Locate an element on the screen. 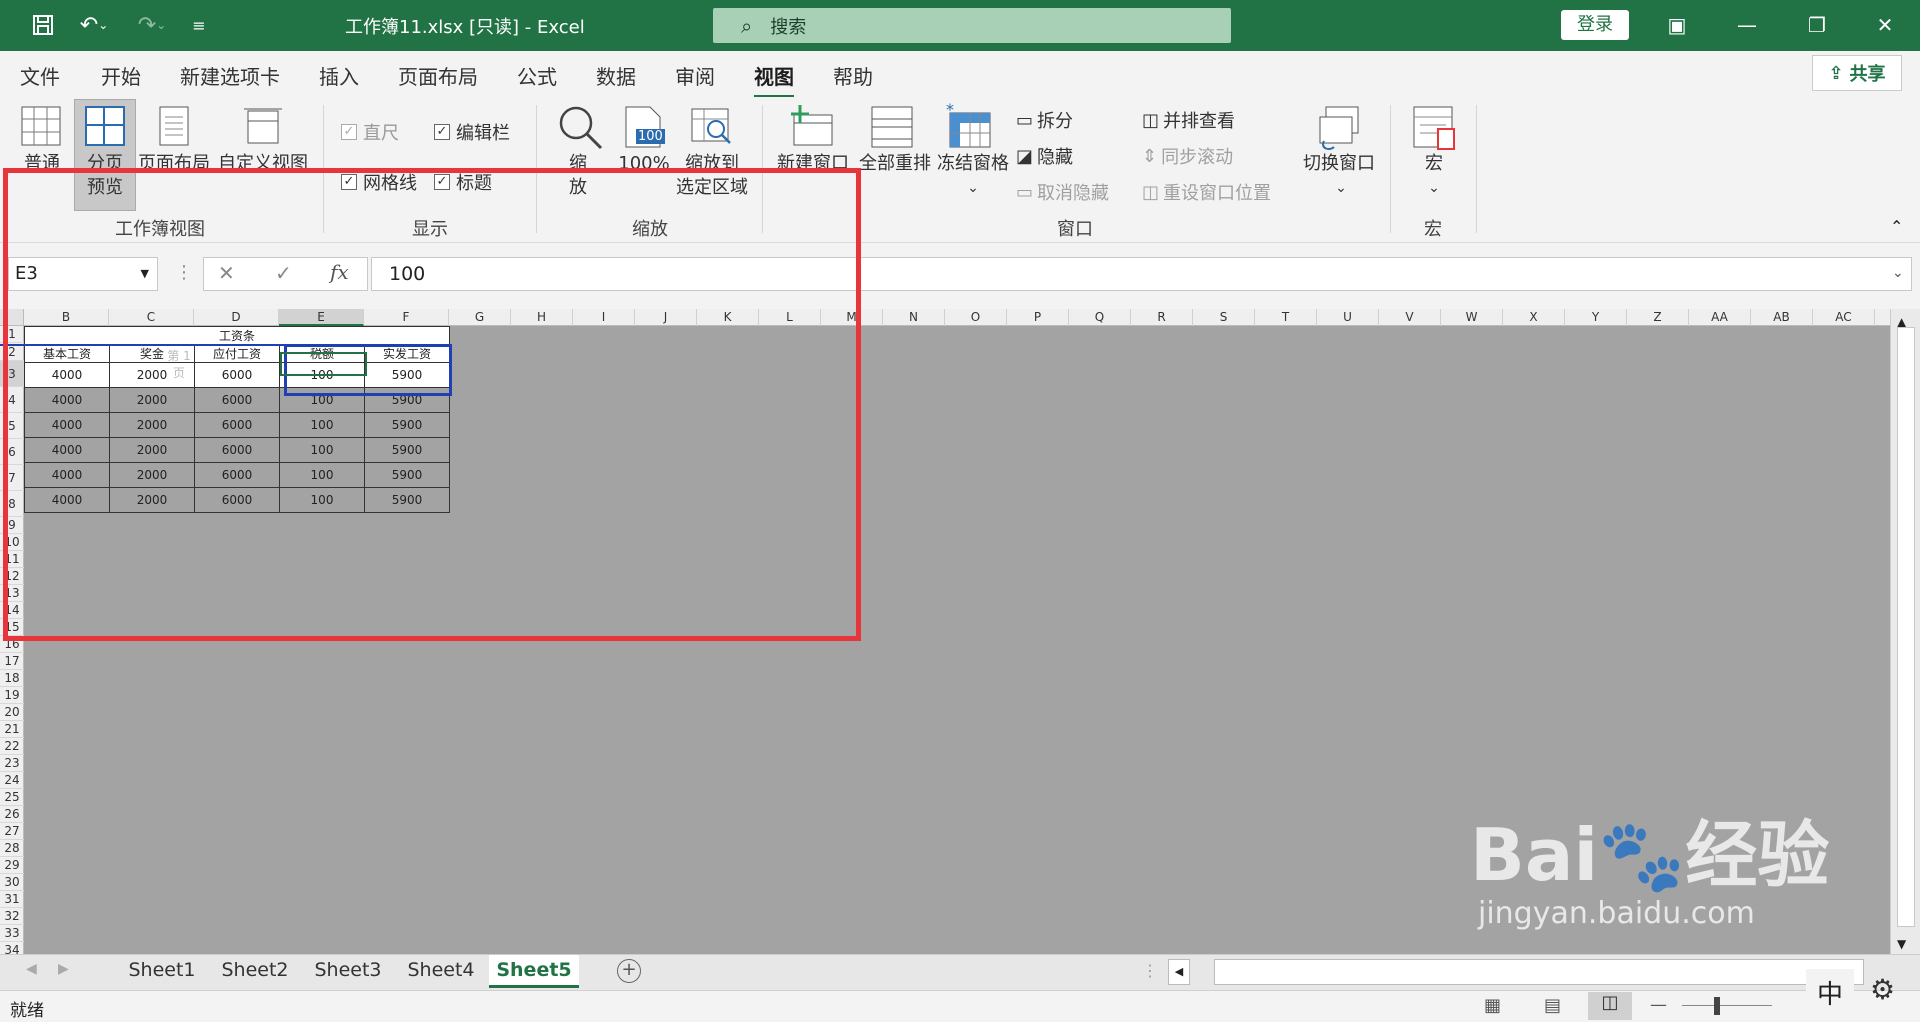 This screenshot has width=1920, height=1022. save-icon is located at coordinates (43, 25).